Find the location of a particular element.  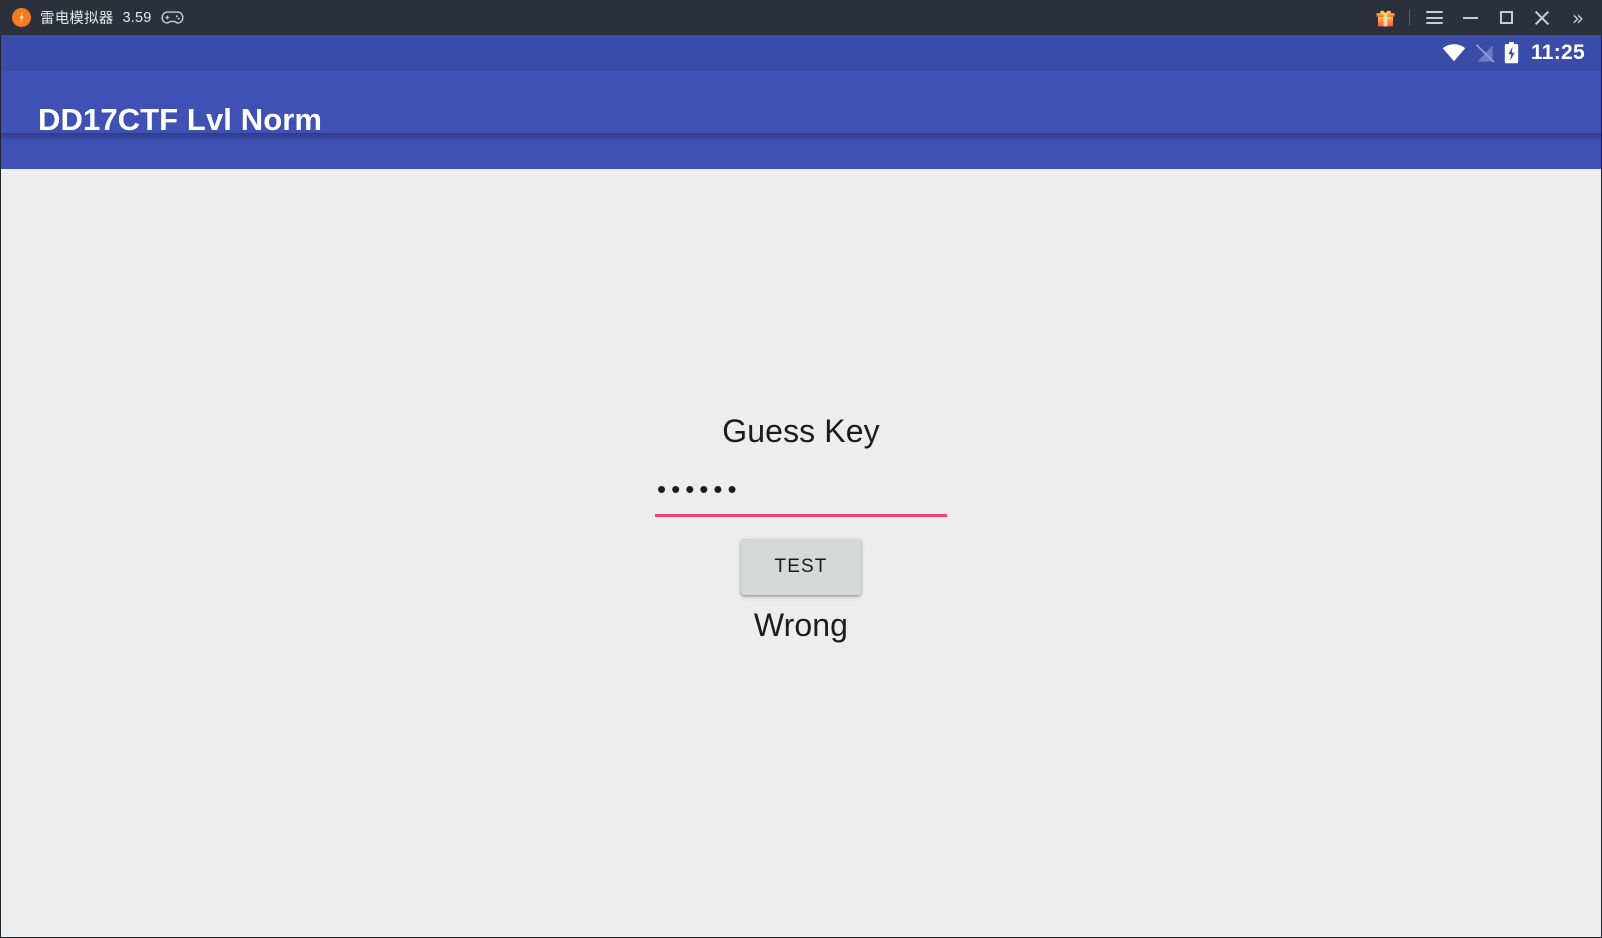

key-input is located at coordinates (801, 494).